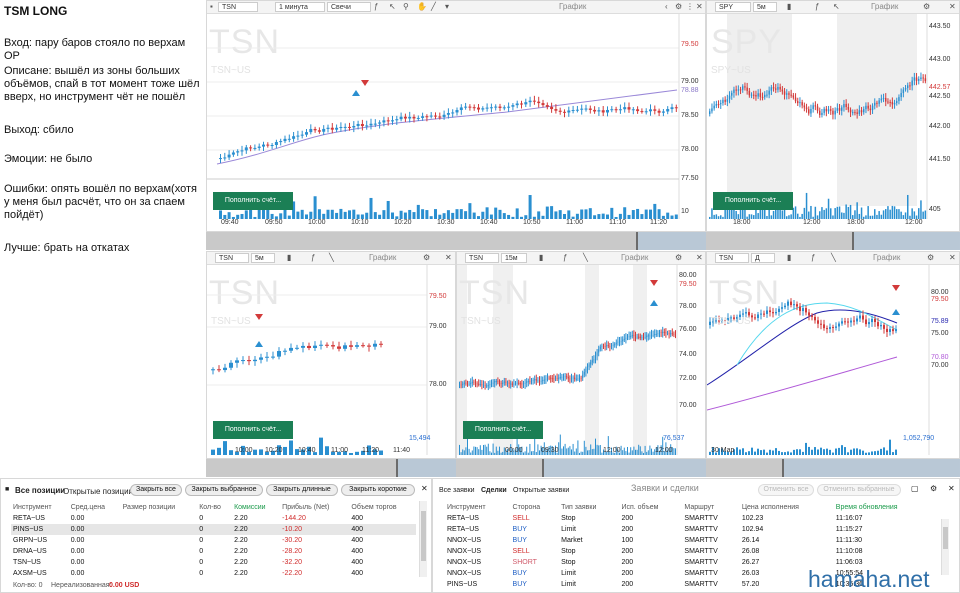 This screenshot has height=593, width=960. Describe the element at coordinates (214, 507) in the screenshot. I see `col-header: Кол-во` at that location.